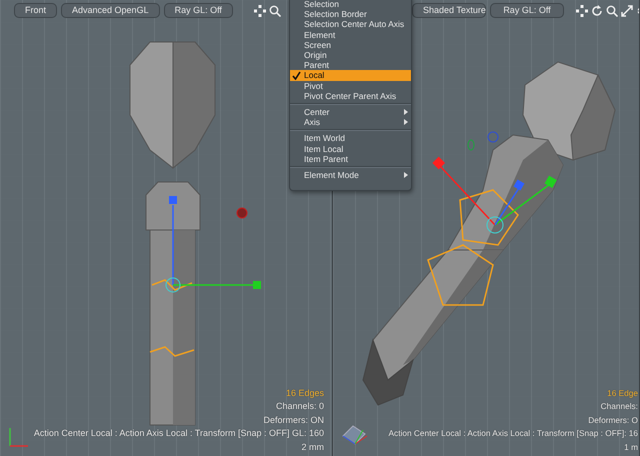 This screenshot has width=640, height=456. I want to click on status-text: Action Center Local : Action Axis Local : Transform [Snap : OFF]: 16, so click(513, 433).